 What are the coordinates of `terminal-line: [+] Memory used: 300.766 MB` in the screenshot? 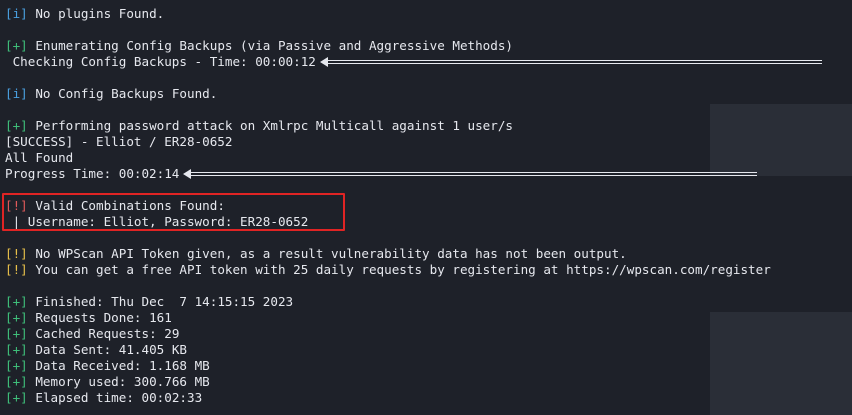 It's located at (107, 382).